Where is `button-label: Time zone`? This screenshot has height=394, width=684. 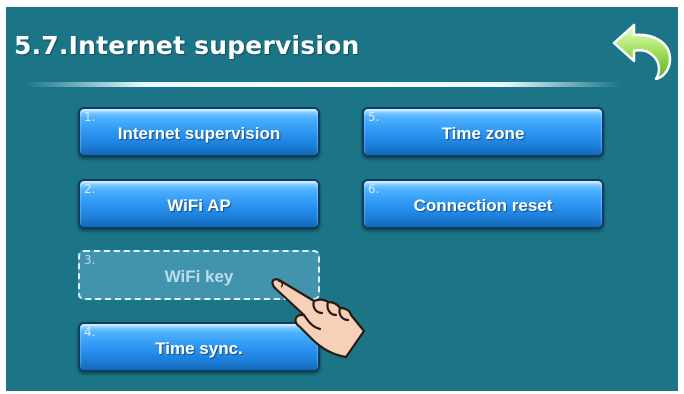
button-label: Time zone is located at coordinates (483, 133).